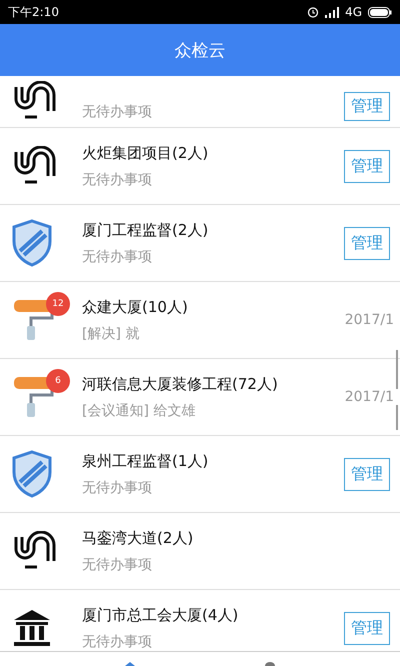 The height and width of the screenshot is (666, 400). What do you see at coordinates (200, 51) in the screenshot?
I see `header-title: 众检云` at bounding box center [200, 51].